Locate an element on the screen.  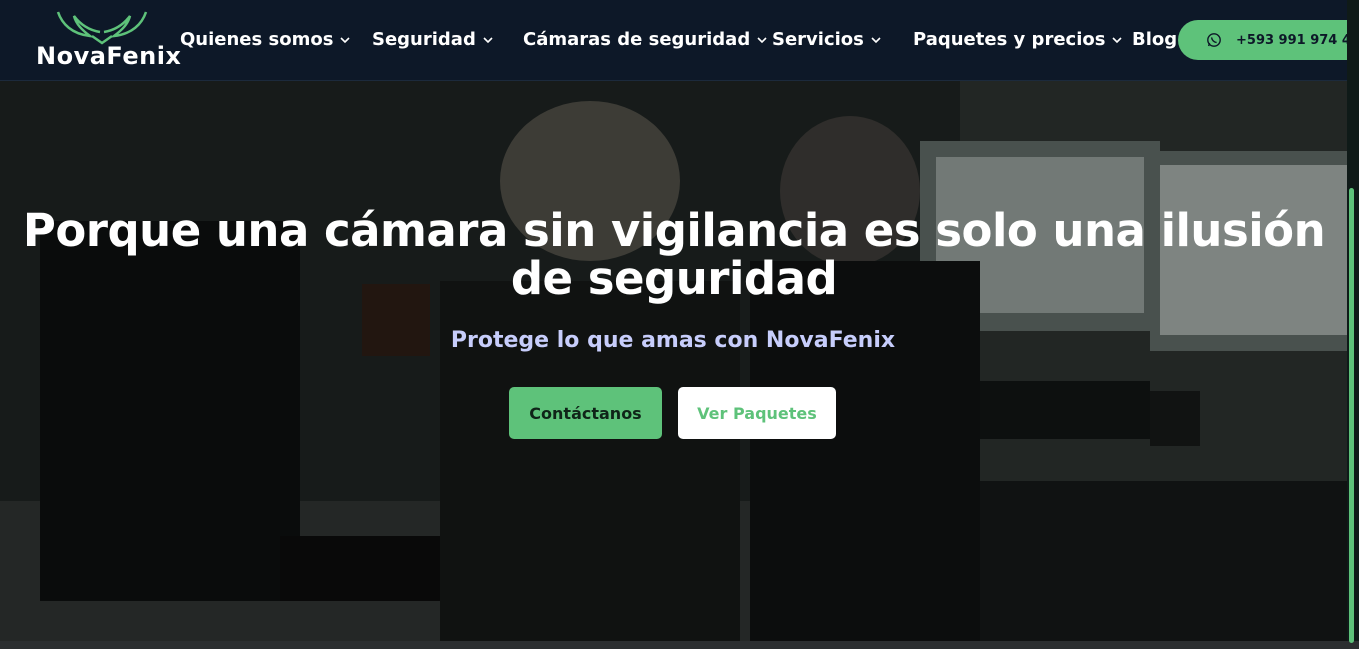
nav-label: Blog is located at coordinates (1155, 39).